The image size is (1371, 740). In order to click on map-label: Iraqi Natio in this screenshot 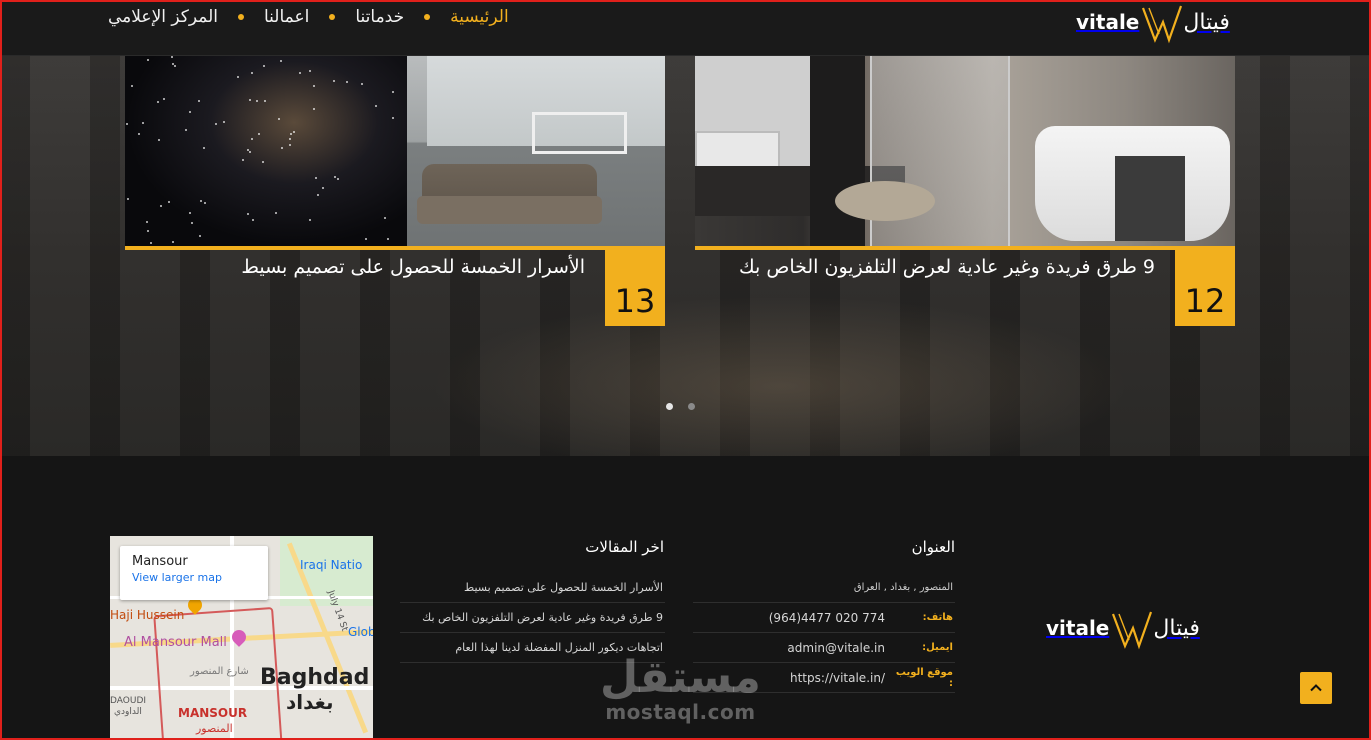, I will do `click(331, 565)`.